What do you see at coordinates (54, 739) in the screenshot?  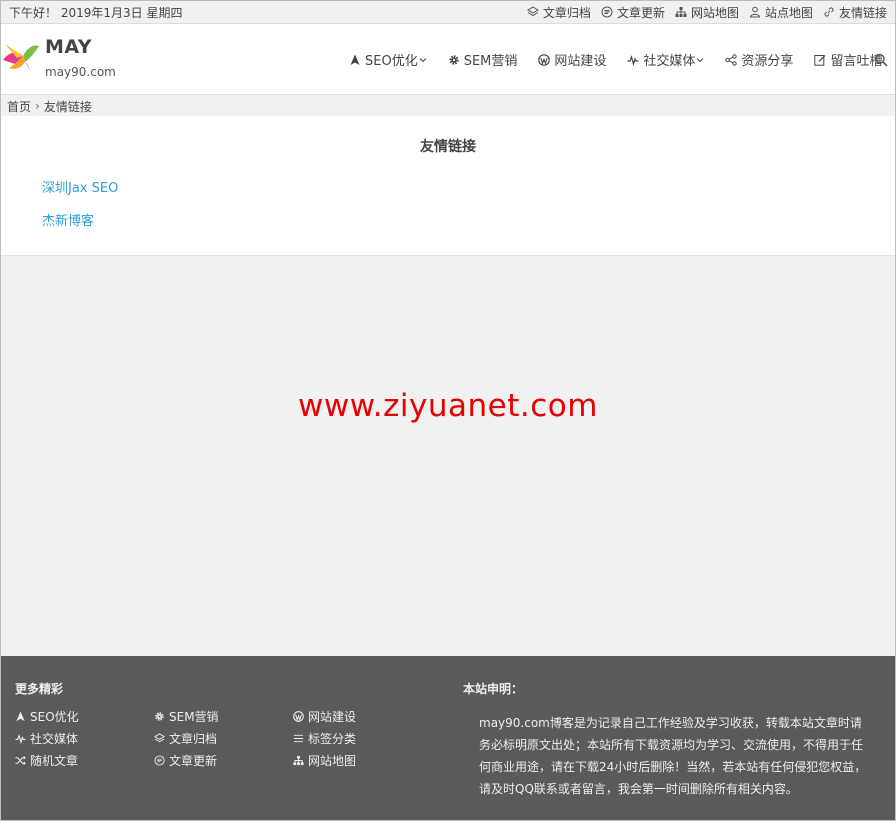 I see `footer-link-label: 社交媒体` at bounding box center [54, 739].